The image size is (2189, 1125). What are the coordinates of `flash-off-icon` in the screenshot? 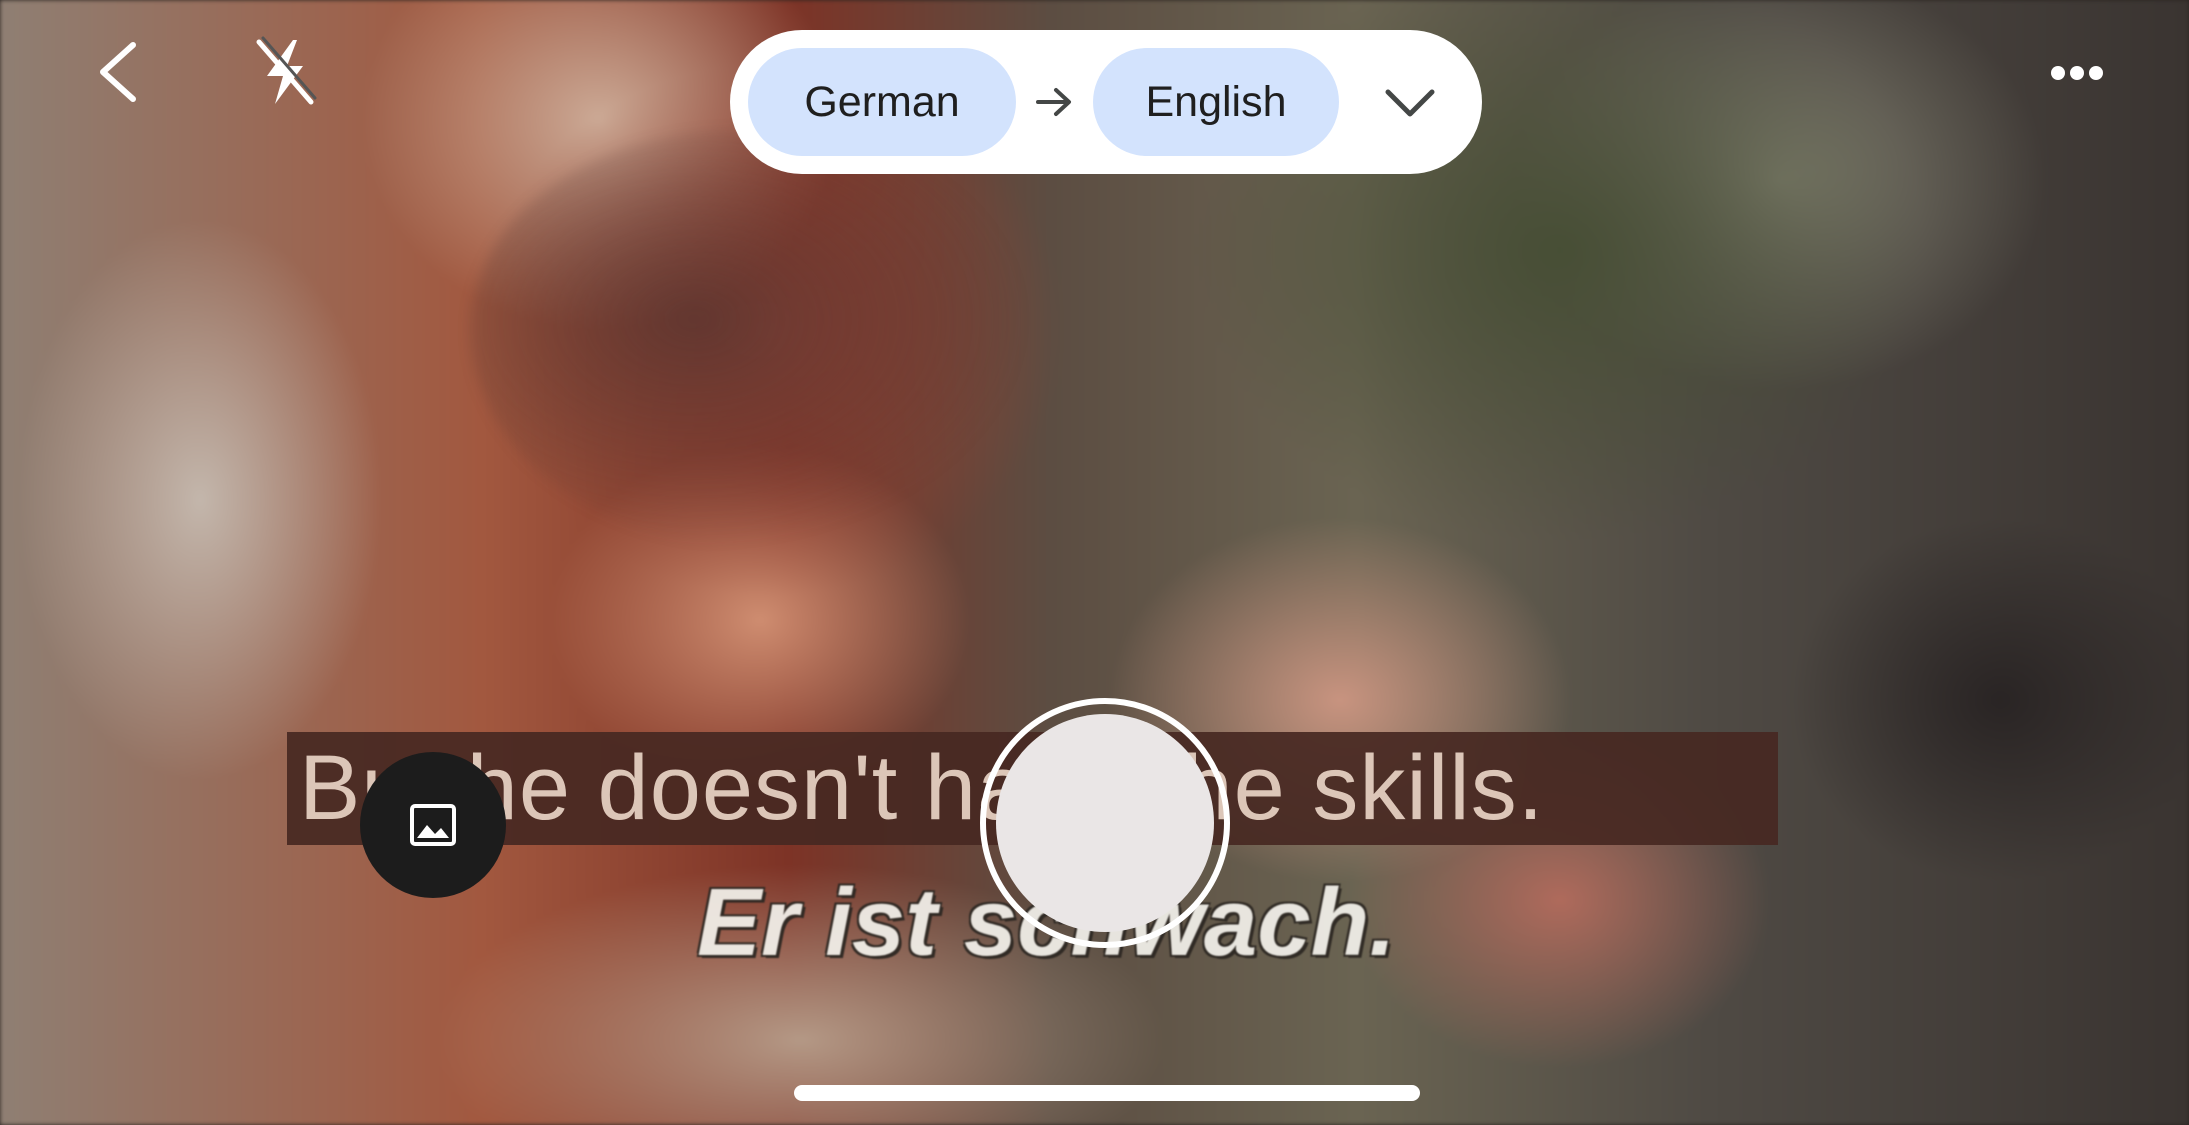 It's located at (286, 70).